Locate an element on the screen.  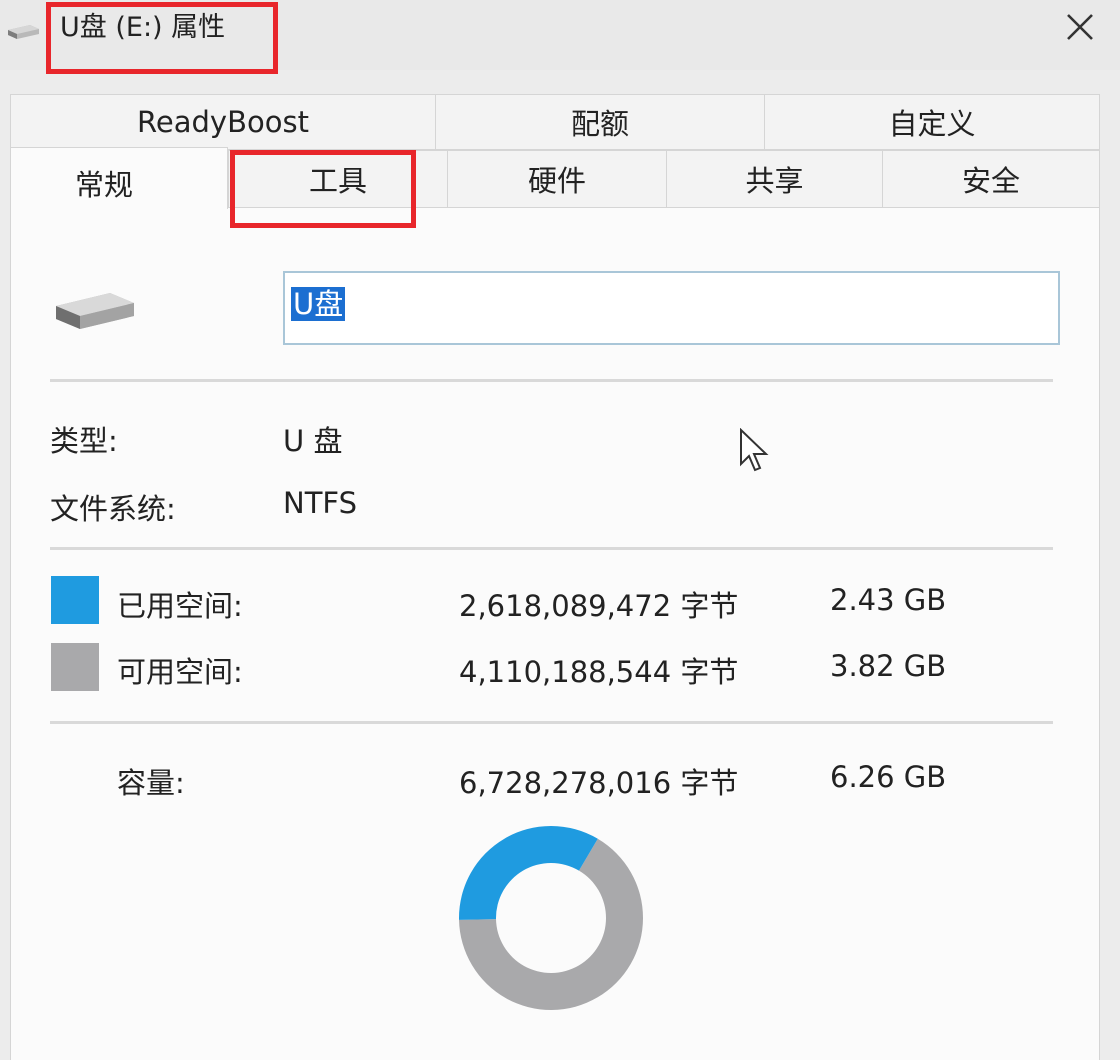
free-space-label: 可用空间: is located at coordinates (180, 672).